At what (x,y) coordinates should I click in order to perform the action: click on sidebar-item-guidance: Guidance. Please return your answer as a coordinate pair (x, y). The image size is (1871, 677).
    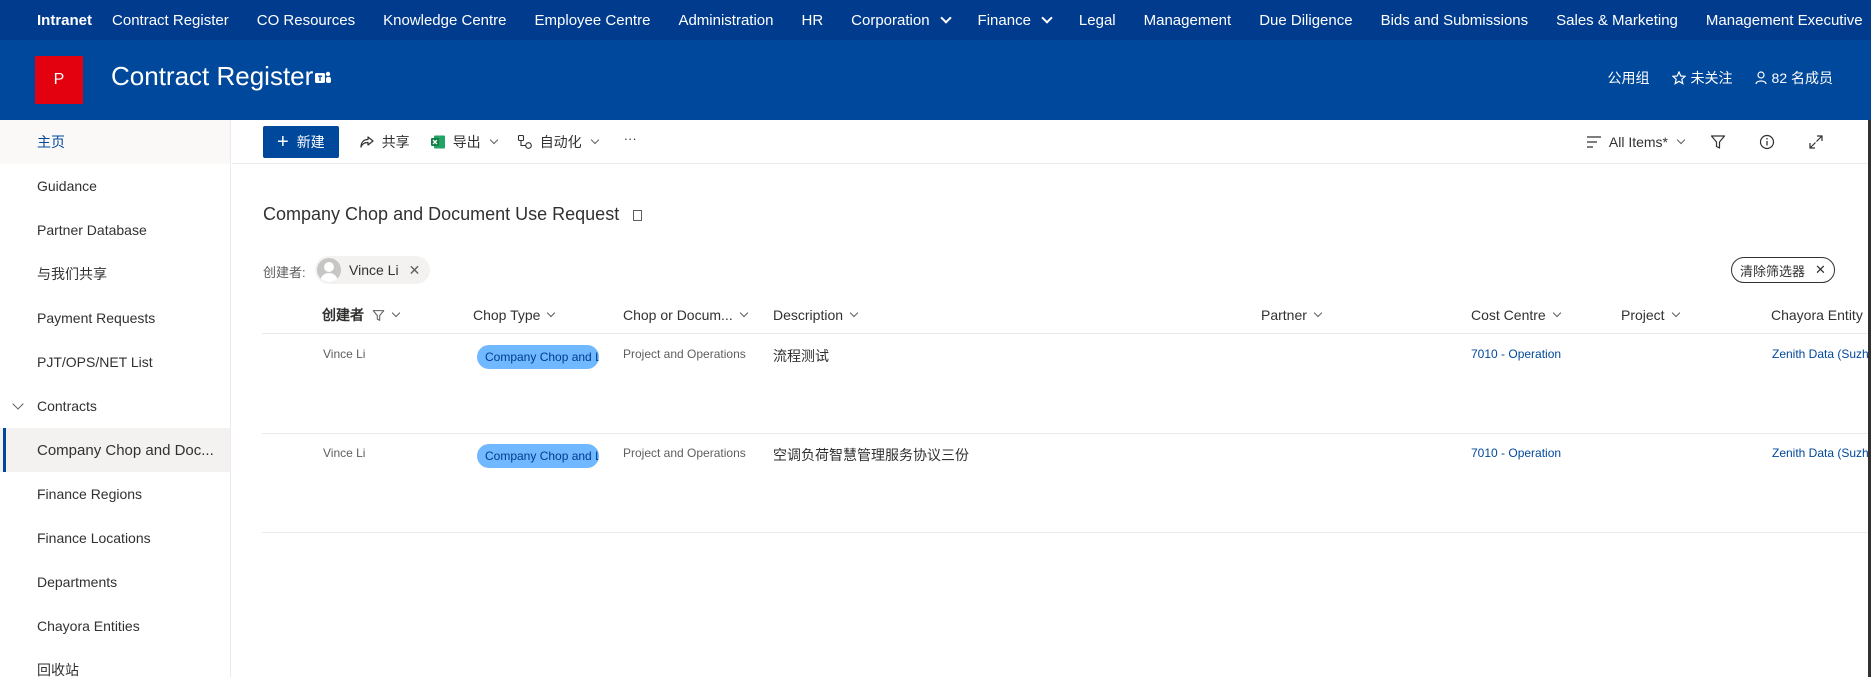
    Looking at the image, I should click on (115, 186).